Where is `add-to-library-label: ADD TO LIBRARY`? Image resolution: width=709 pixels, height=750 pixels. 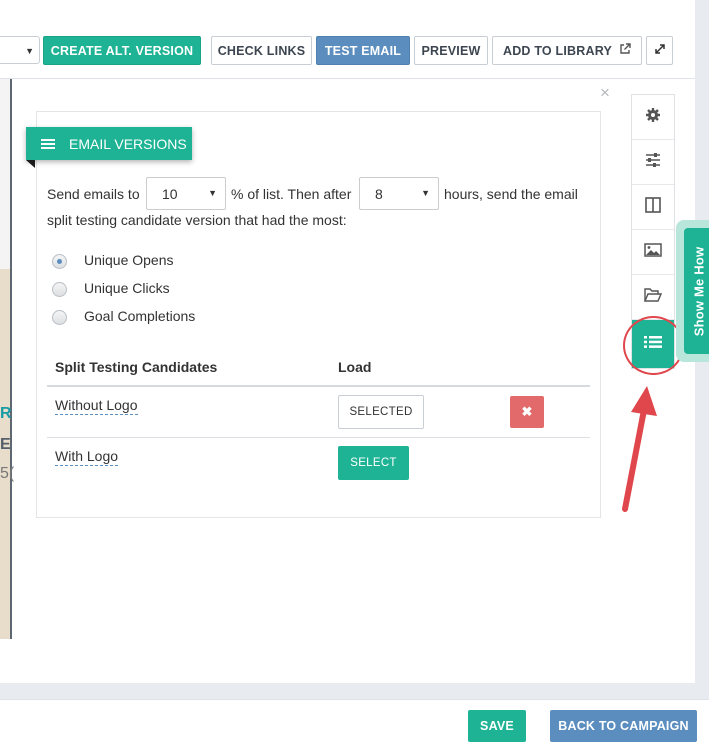 add-to-library-label: ADD TO LIBRARY is located at coordinates (557, 50).